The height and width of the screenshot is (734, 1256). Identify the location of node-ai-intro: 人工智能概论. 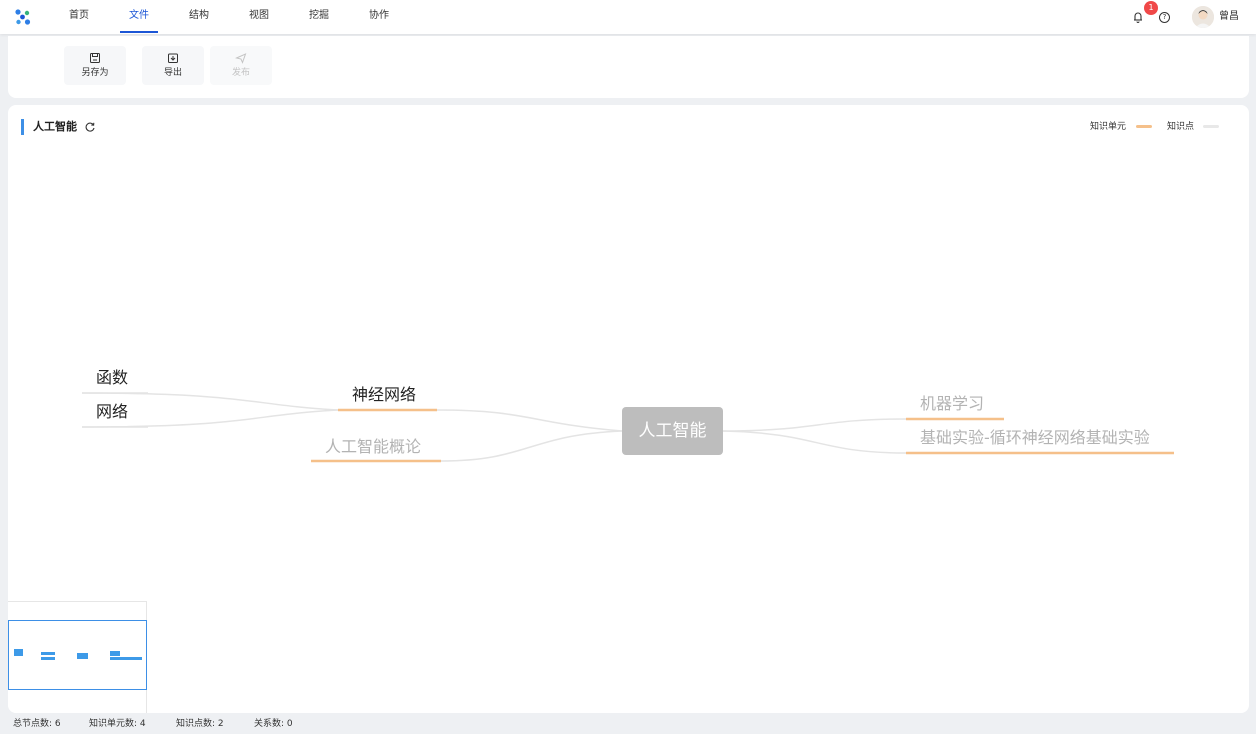
(373, 446).